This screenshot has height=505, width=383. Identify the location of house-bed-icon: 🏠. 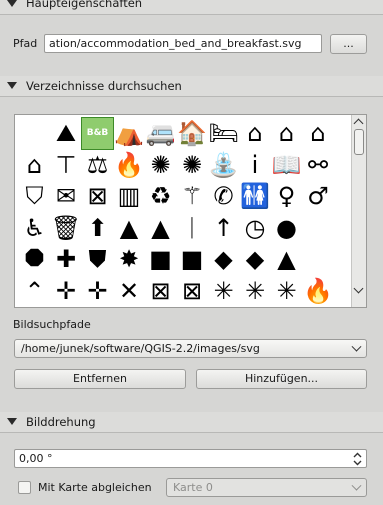
(192, 133).